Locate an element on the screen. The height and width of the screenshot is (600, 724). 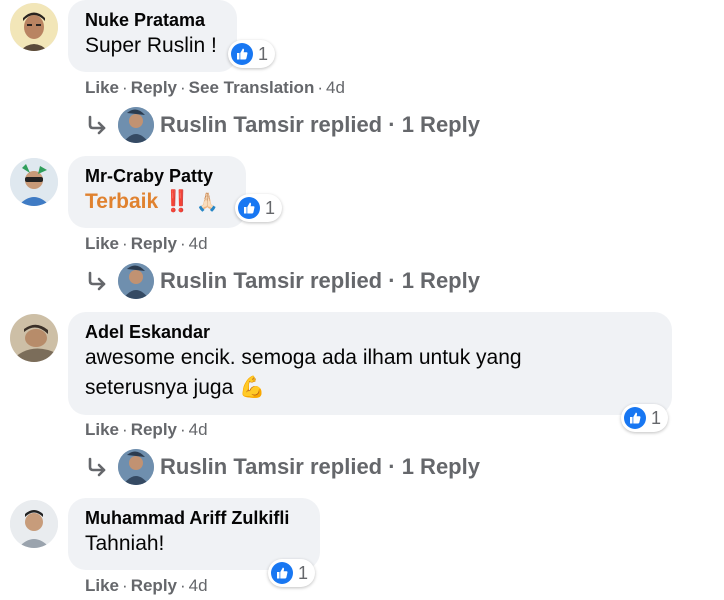
comment-author: Nuke Pratama is located at coordinates (153, 20).